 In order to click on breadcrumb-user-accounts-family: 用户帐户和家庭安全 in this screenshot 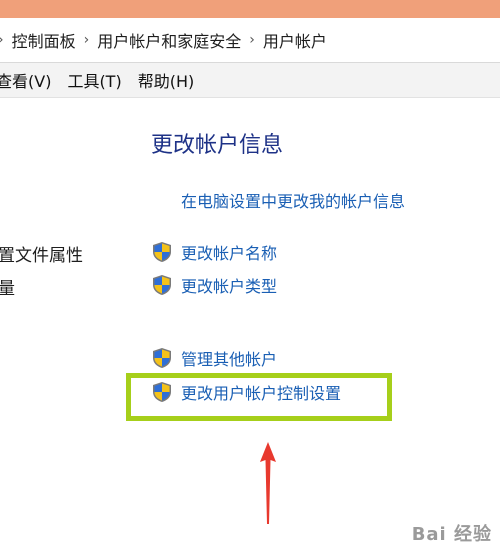, I will do `click(169, 40)`.